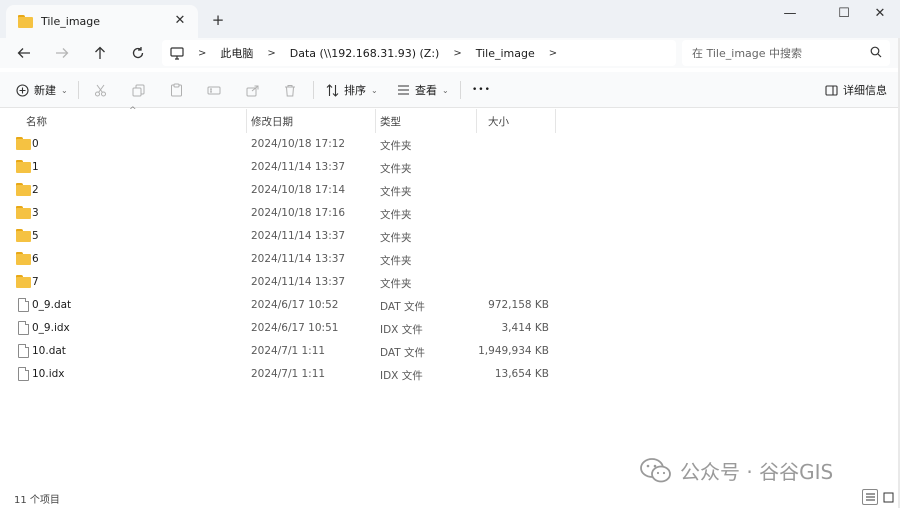 Image resolution: width=900 pixels, height=508 pixels. Describe the element at coordinates (655, 469) in the screenshot. I see `wechat-icon` at that location.